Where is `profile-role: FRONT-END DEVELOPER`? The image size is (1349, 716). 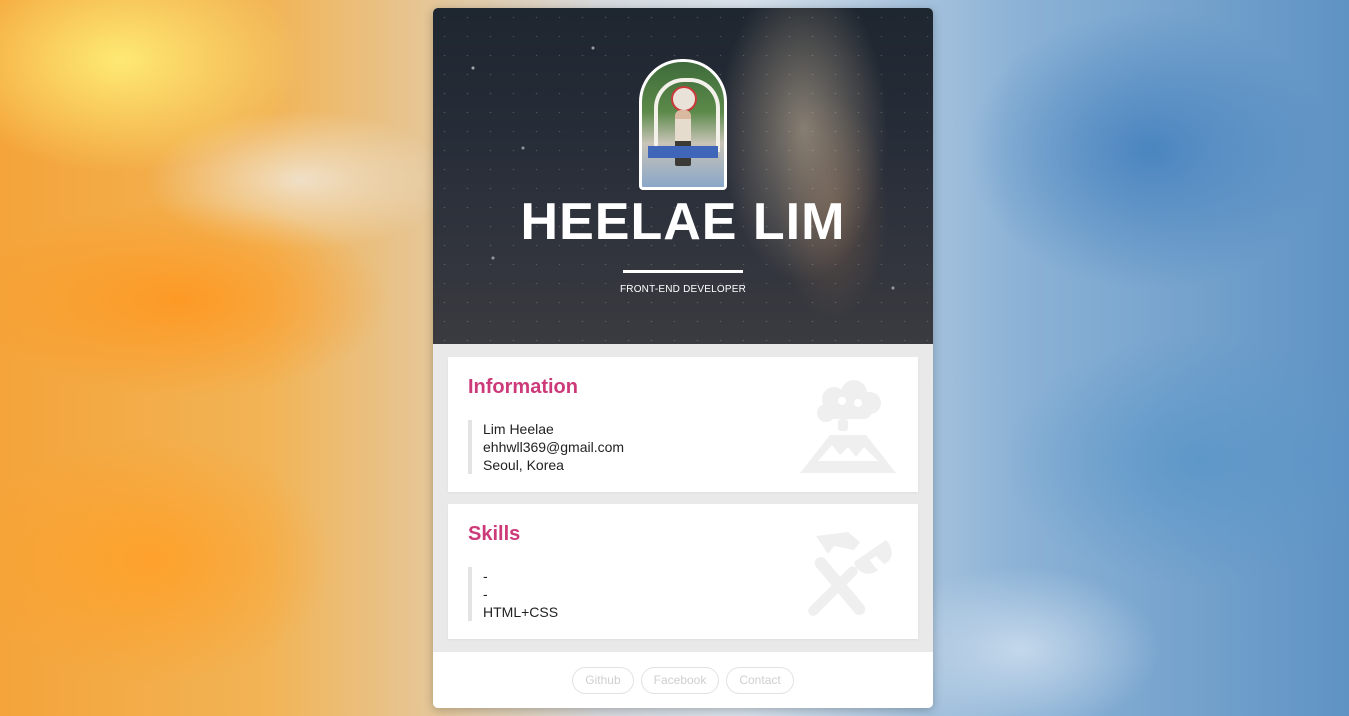
profile-role: FRONT-END DEVELOPER is located at coordinates (683, 289).